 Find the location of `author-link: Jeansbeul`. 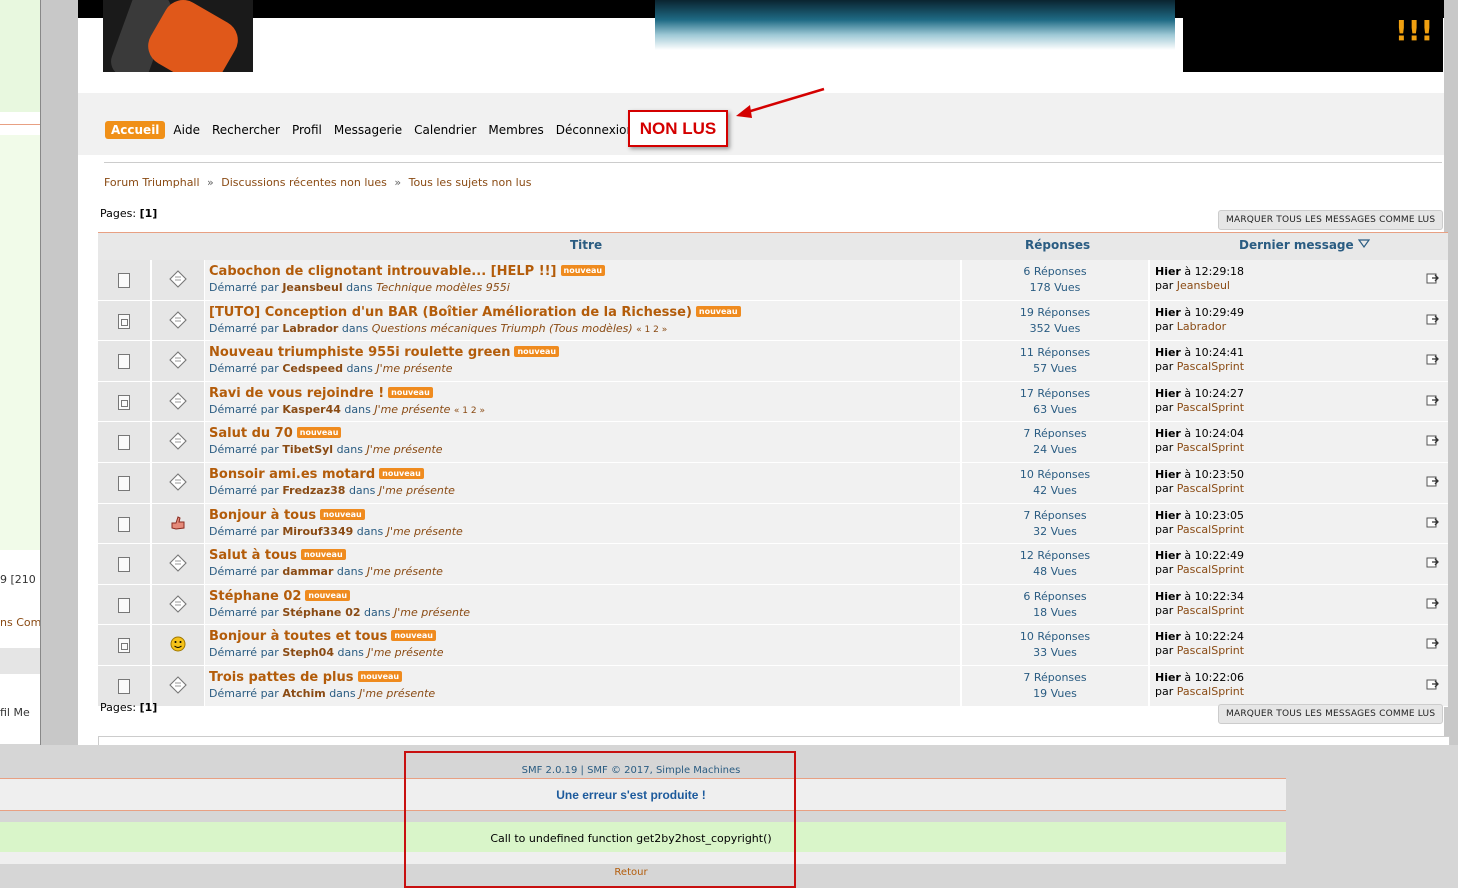

author-link: Jeansbeul is located at coordinates (312, 287).